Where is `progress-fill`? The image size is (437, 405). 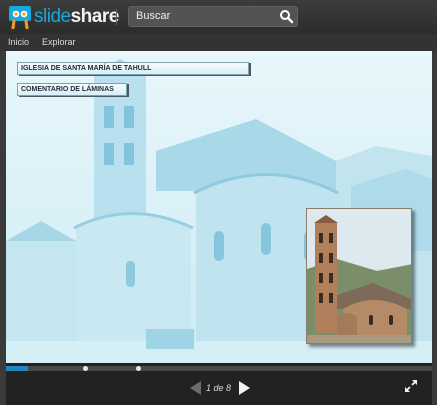 progress-fill is located at coordinates (17, 368).